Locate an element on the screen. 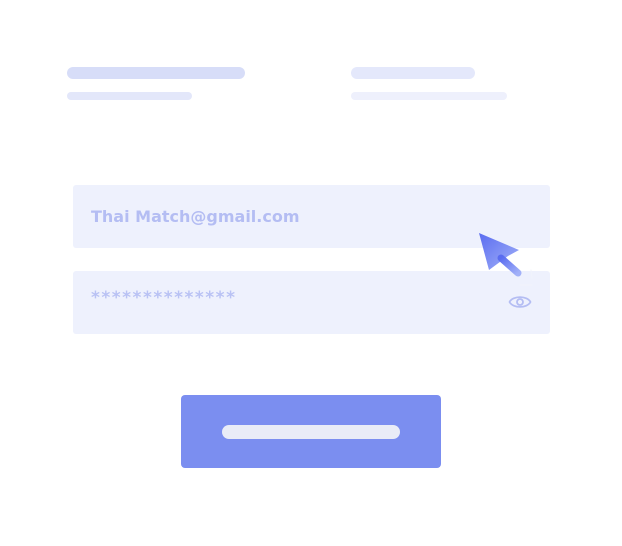 Image resolution: width=622 pixels, height=546 pixels. submit-label-placeholder is located at coordinates (311, 432).